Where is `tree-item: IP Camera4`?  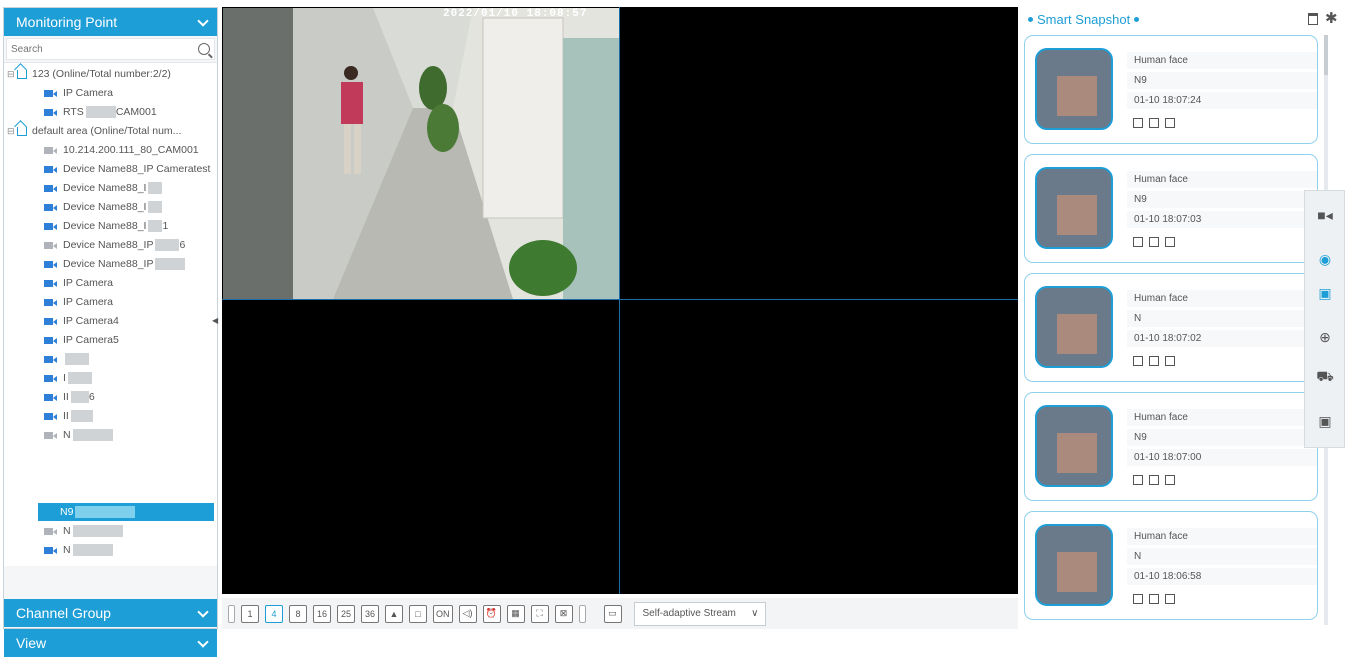 tree-item: IP Camera4 is located at coordinates (81, 321).